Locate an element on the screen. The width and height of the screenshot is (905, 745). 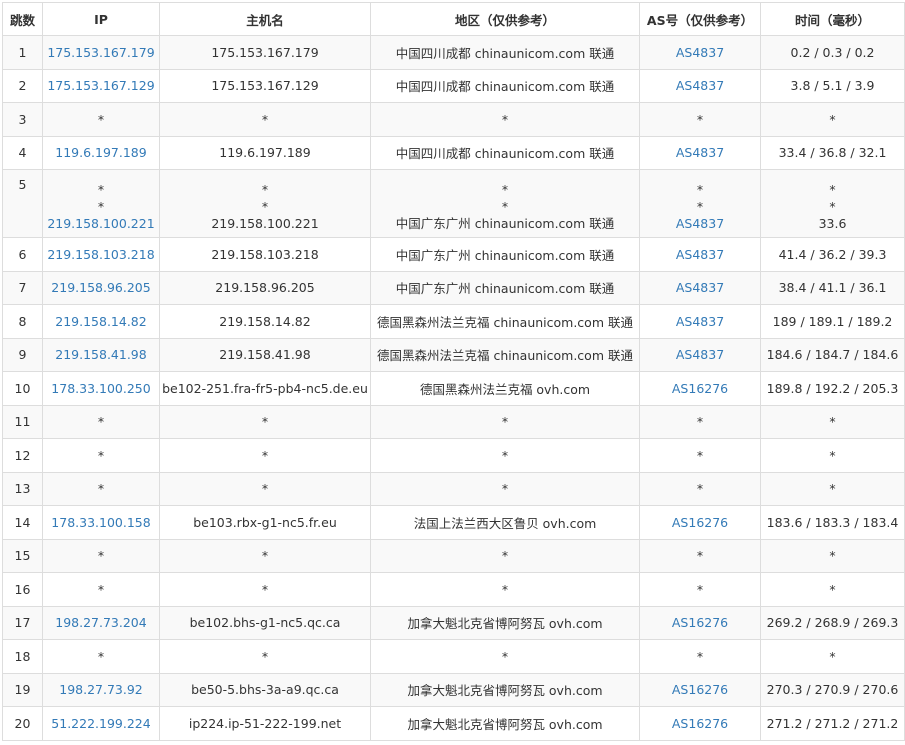
time-text: 41.4 / 36.2 / 39.3 is located at coordinates (832, 254).